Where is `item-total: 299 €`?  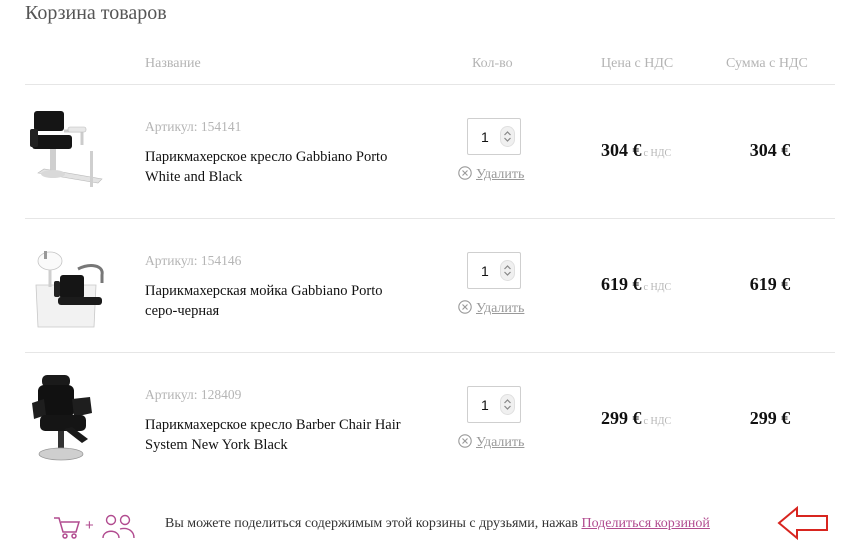 item-total: 299 € is located at coordinates (770, 418).